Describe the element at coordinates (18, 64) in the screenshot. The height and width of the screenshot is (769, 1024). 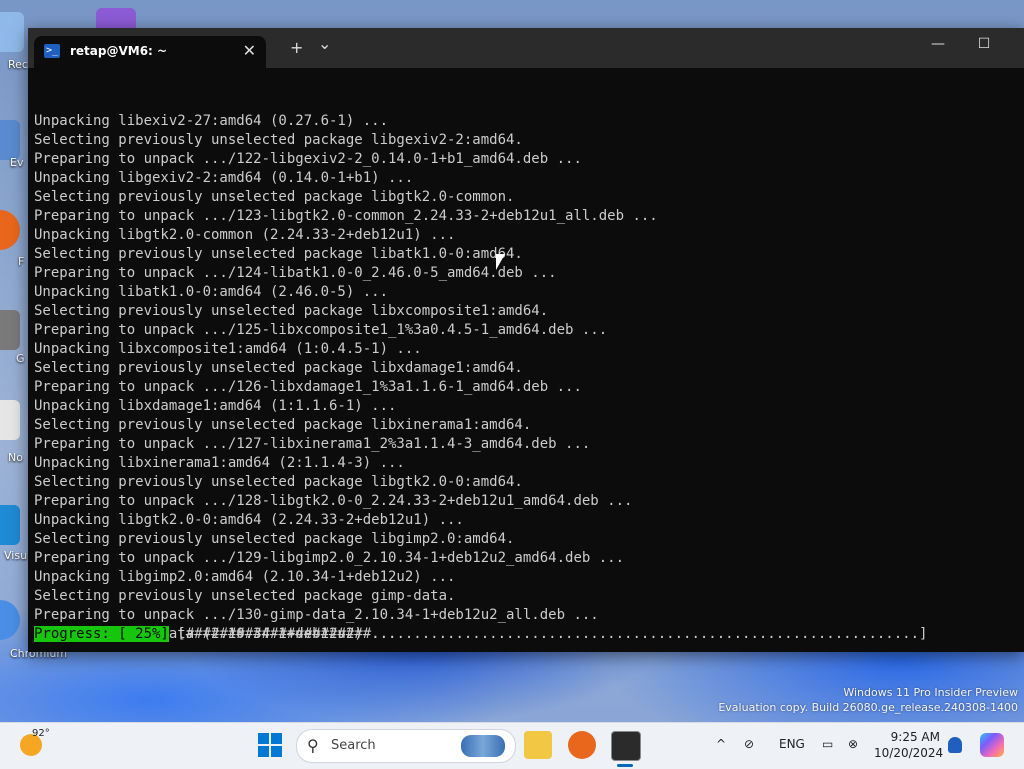
I see `desktop-icon-label: Rec` at that location.